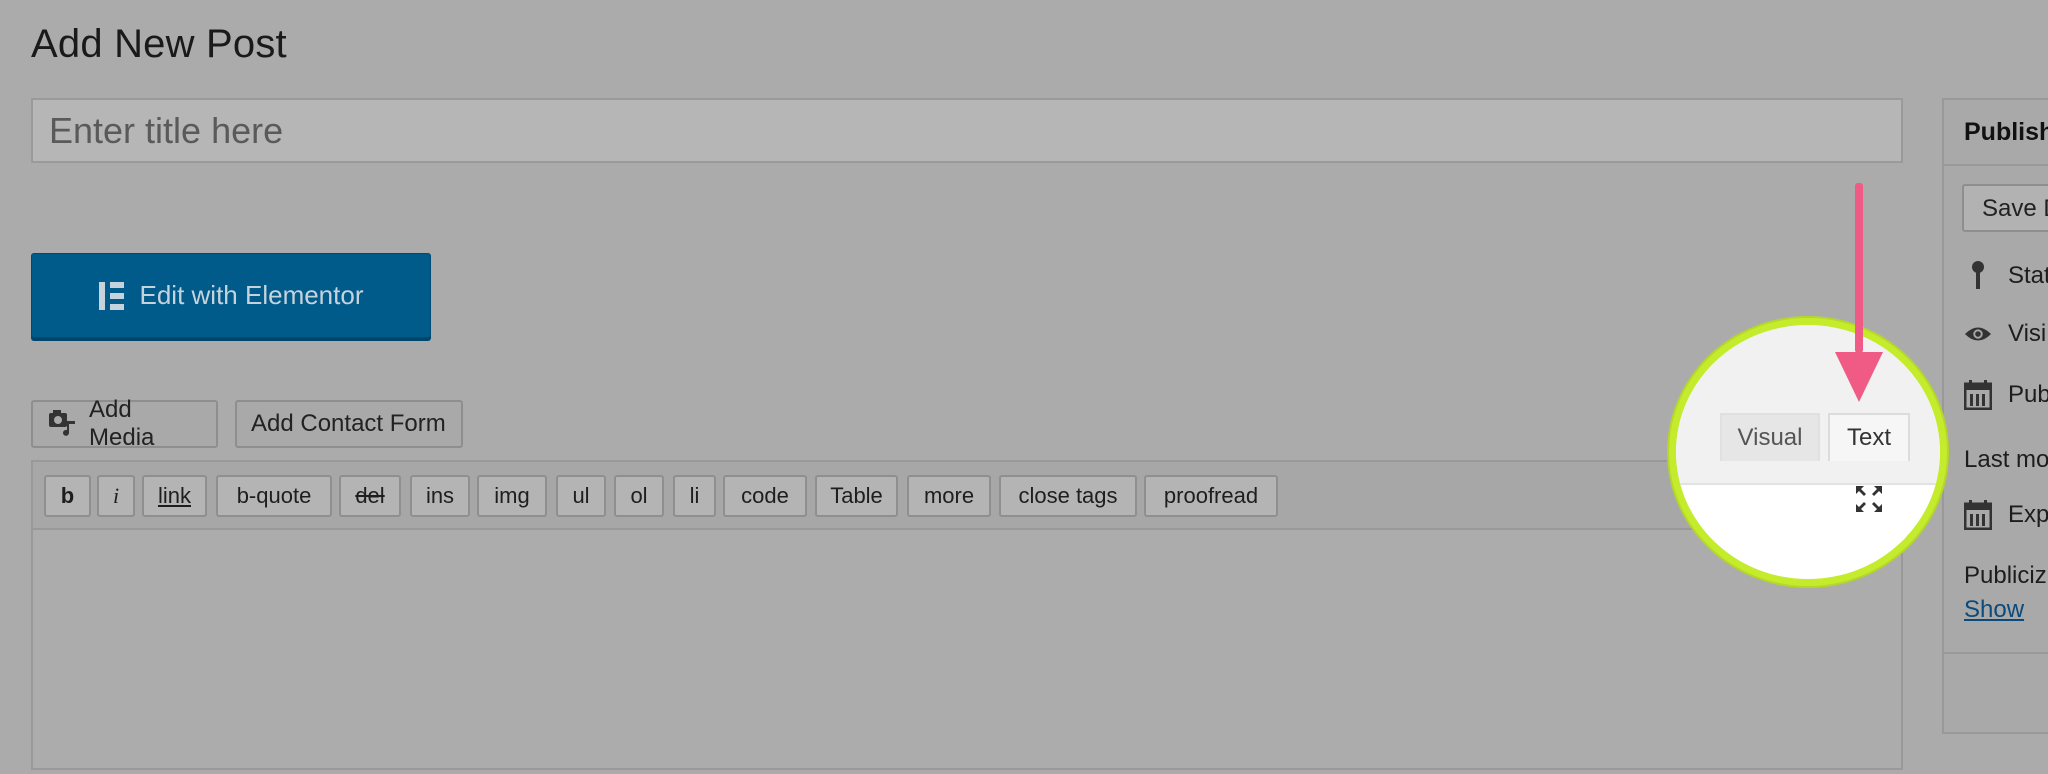 Image resolution: width=2048 pixels, height=774 pixels. What do you see at coordinates (967, 130) in the screenshot?
I see `post-title-input` at bounding box center [967, 130].